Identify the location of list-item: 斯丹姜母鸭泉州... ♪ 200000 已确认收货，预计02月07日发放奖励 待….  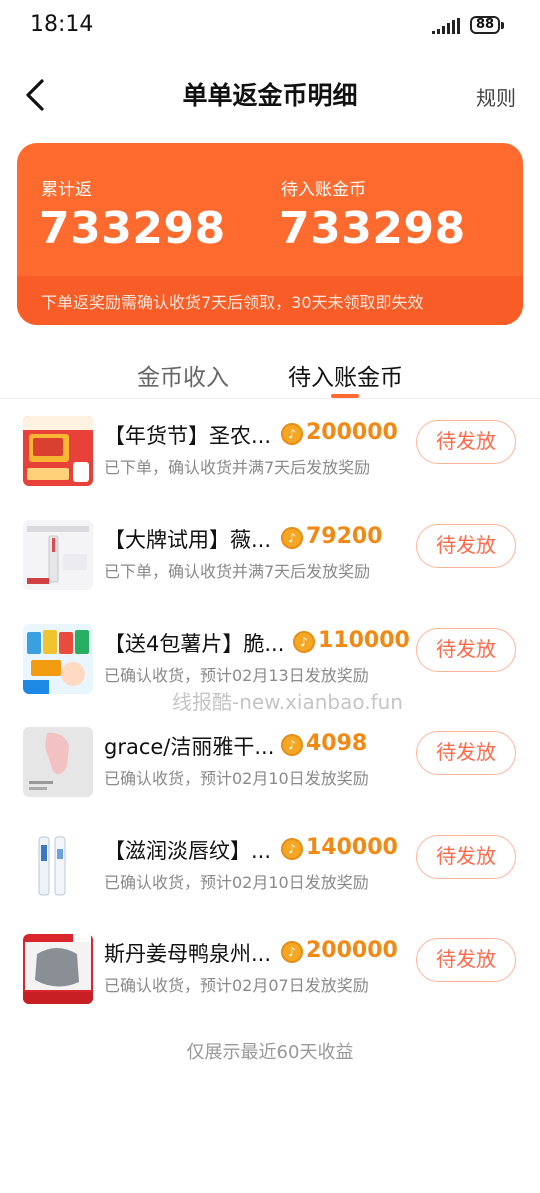
(270, 982).